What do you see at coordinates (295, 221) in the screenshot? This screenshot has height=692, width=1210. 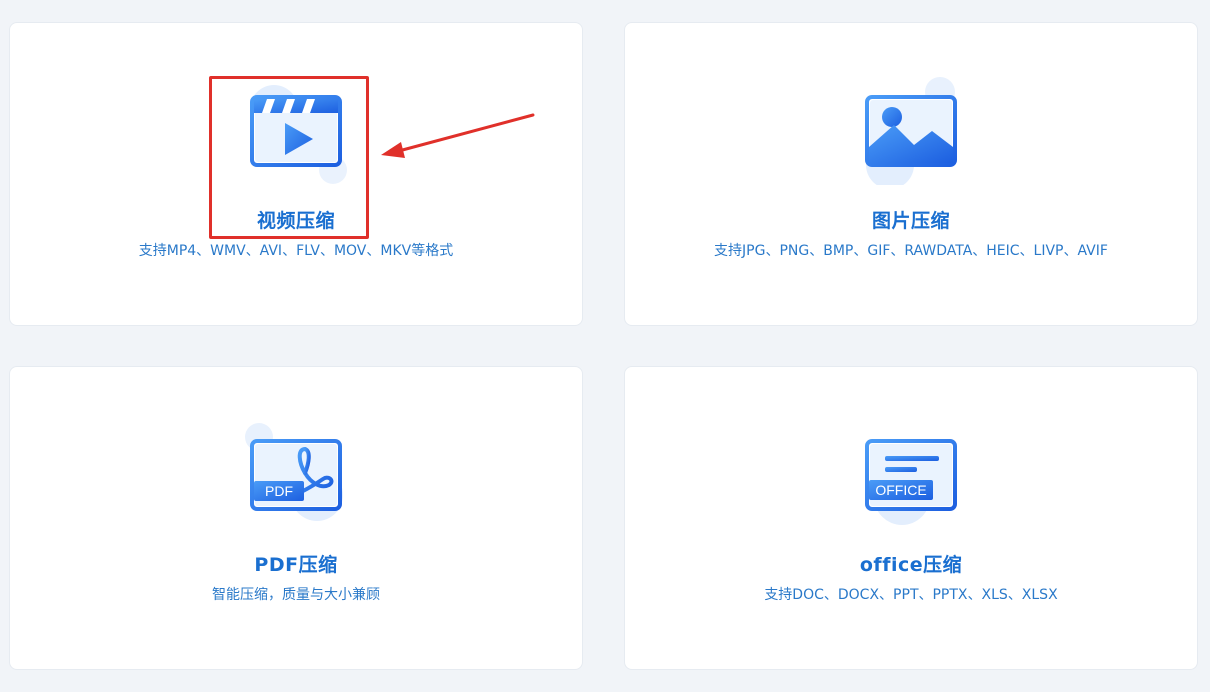 I see `card-title: 视频压缩` at bounding box center [295, 221].